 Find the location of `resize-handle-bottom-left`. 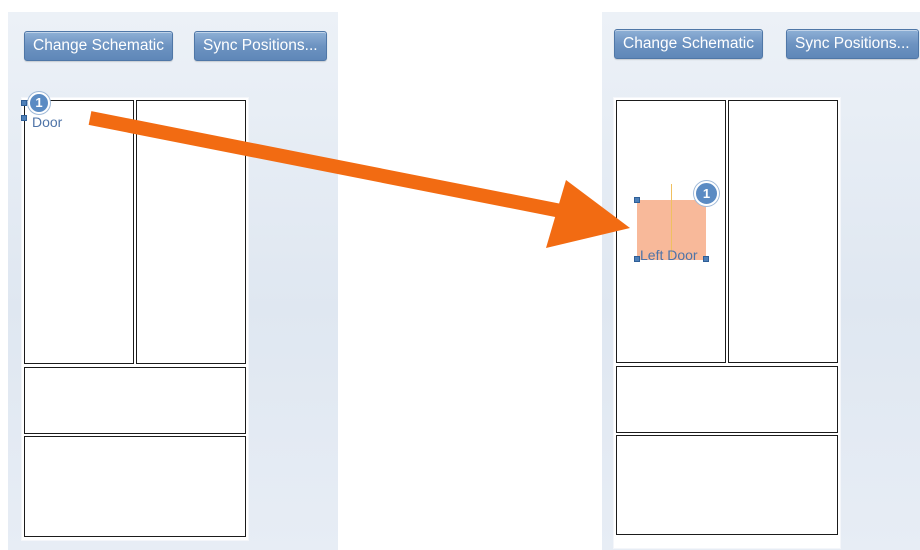

resize-handle-bottom-left is located at coordinates (24, 118).